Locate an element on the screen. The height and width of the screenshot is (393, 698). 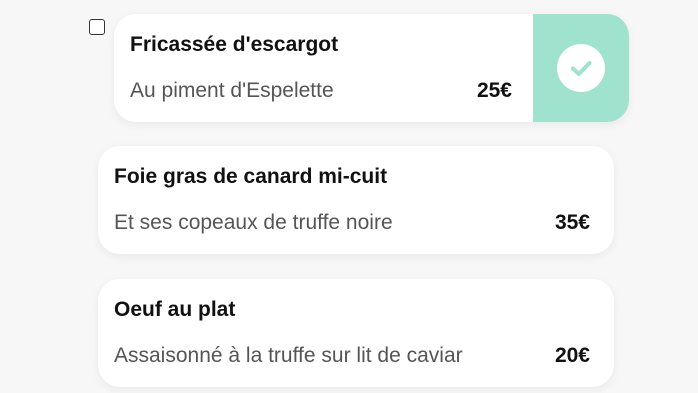
select-checkbox is located at coordinates (97, 27).